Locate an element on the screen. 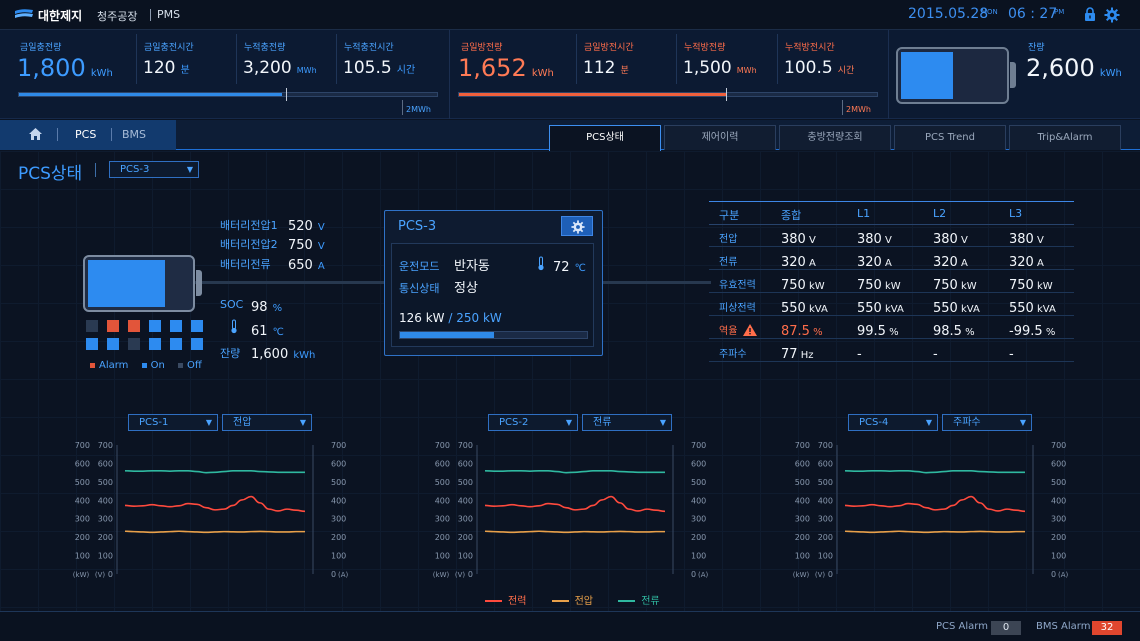 The height and width of the screenshot is (641, 1140). charge-progress-marker is located at coordinates (286, 94).